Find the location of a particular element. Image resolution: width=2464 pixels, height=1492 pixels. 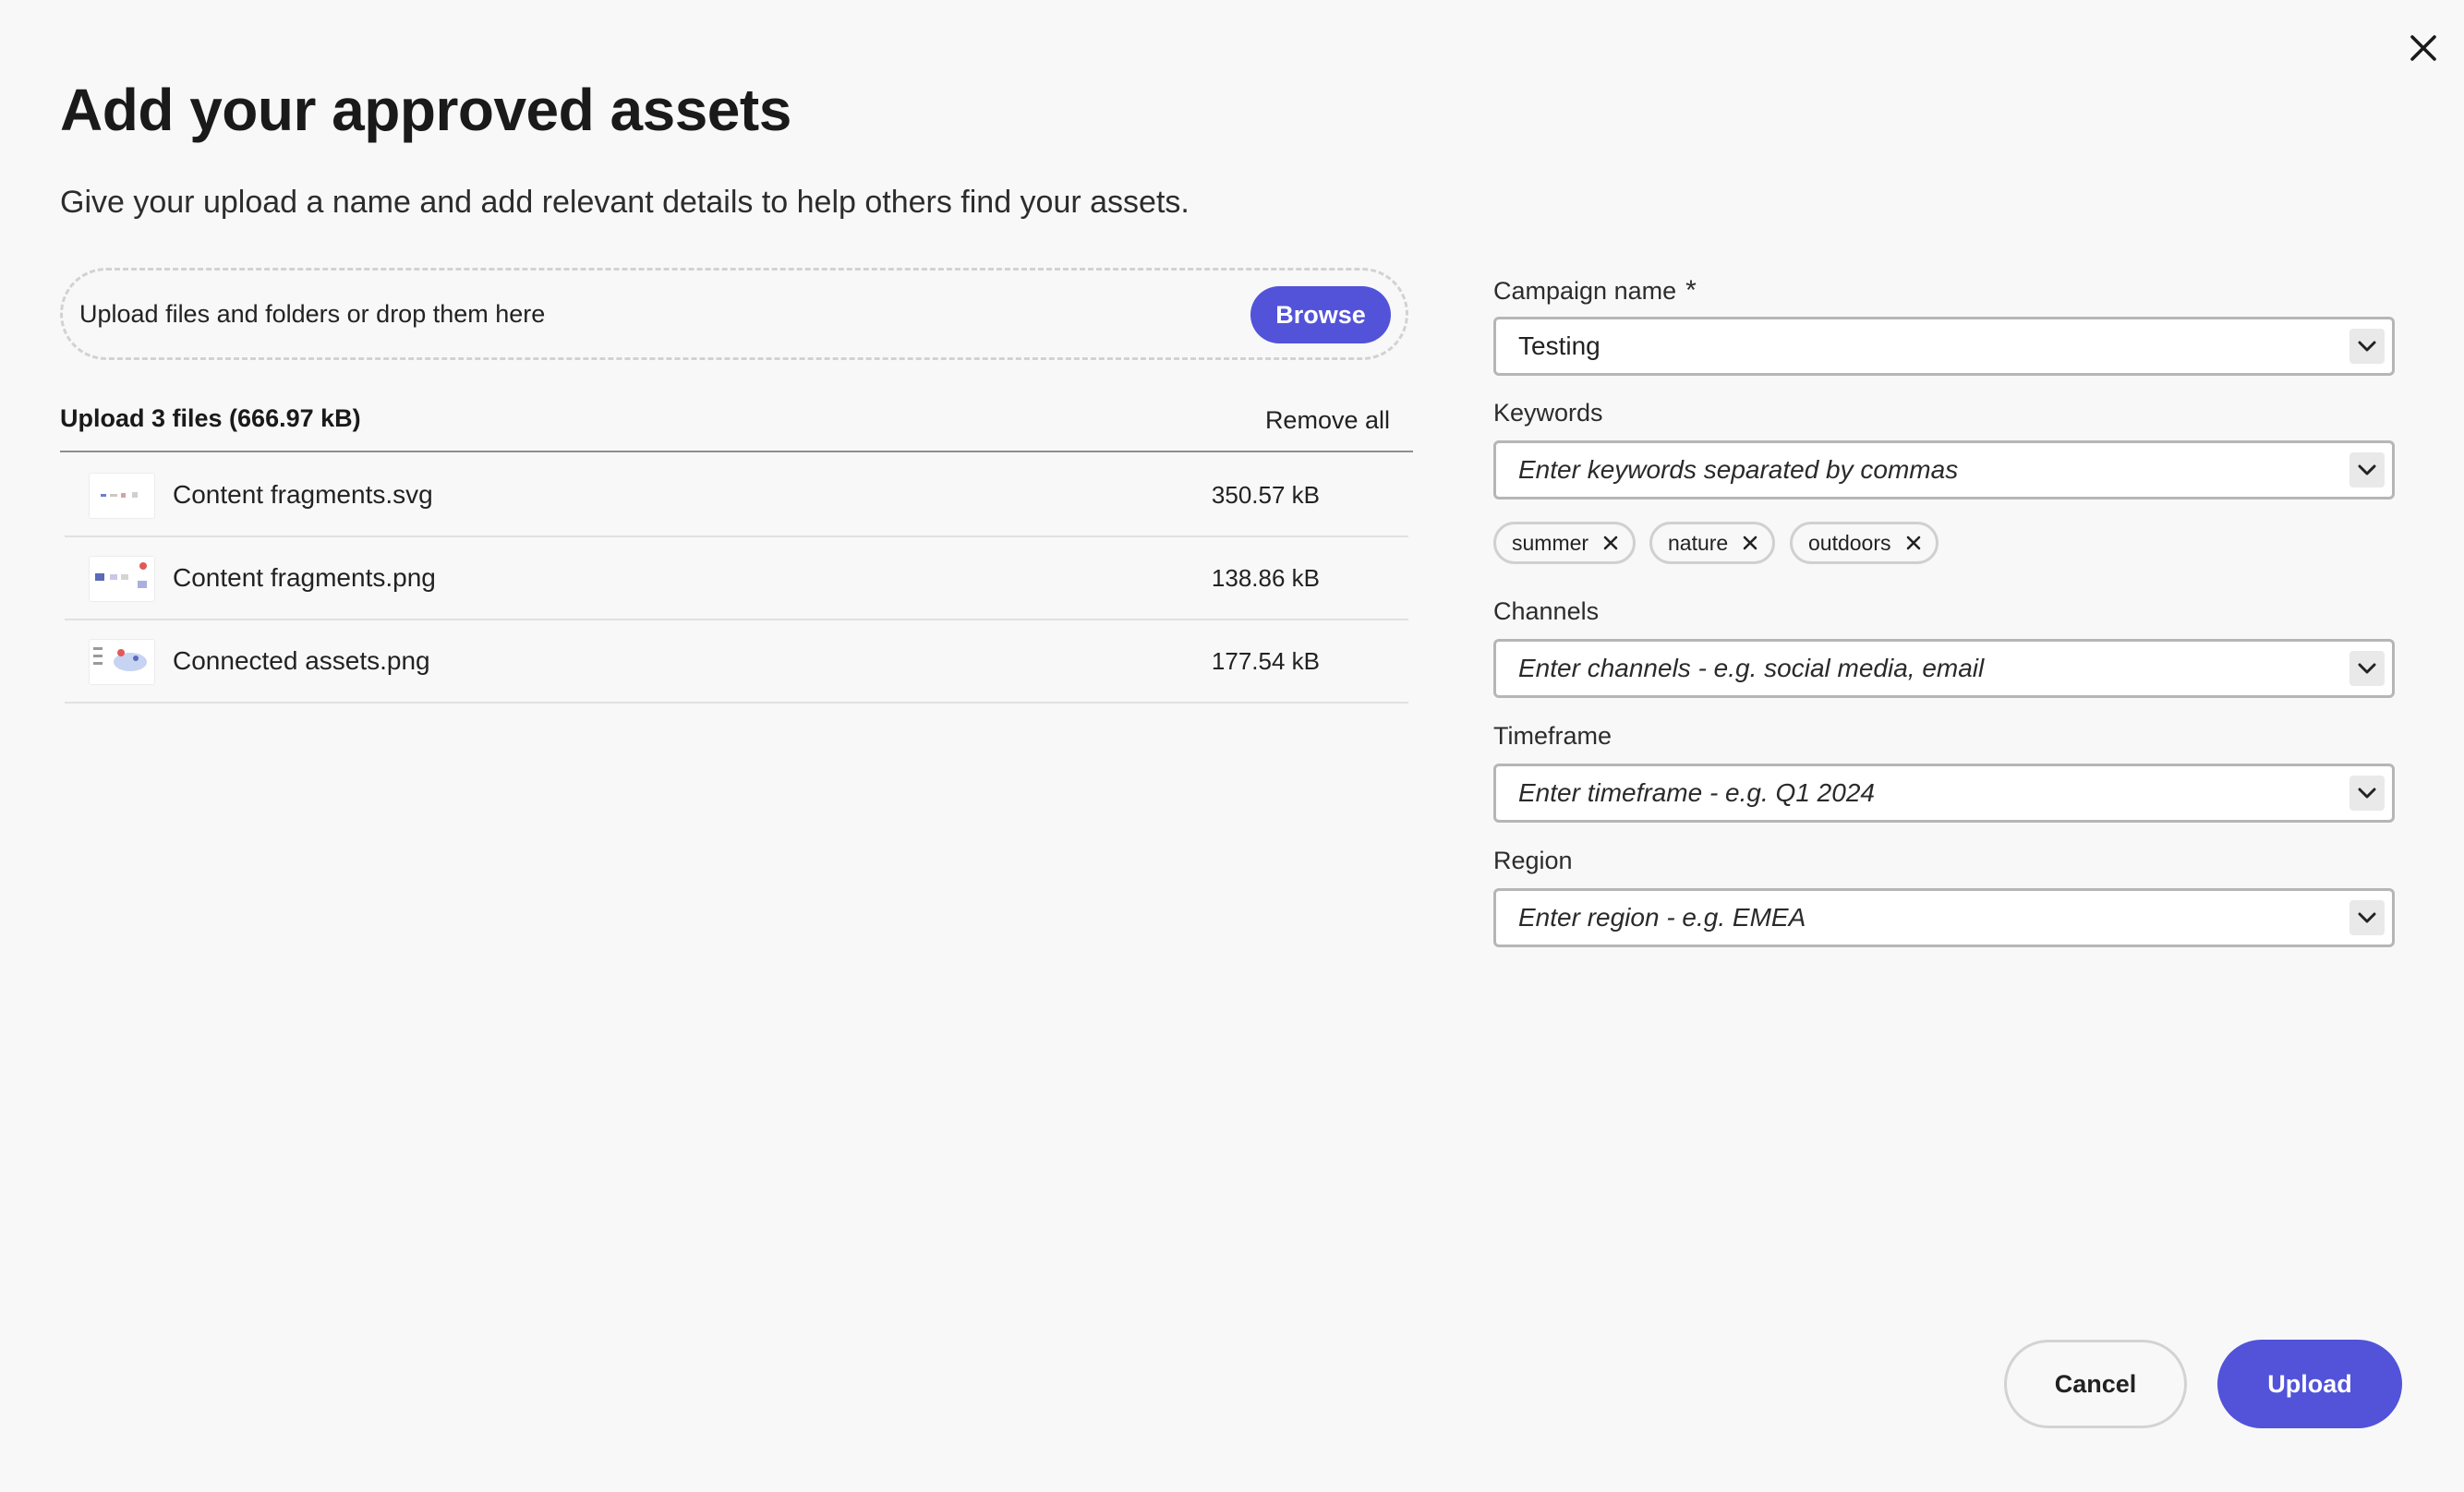

keyword-tag: summer is located at coordinates (1565, 543).